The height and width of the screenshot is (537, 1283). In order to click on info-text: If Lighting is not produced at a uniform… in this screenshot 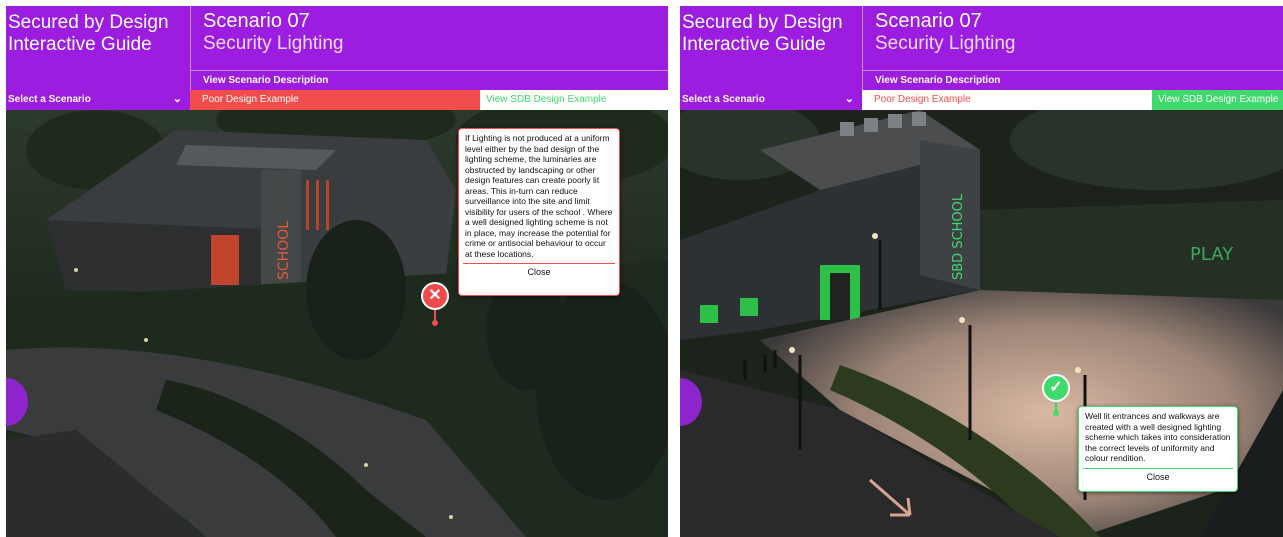, I will do `click(539, 196)`.